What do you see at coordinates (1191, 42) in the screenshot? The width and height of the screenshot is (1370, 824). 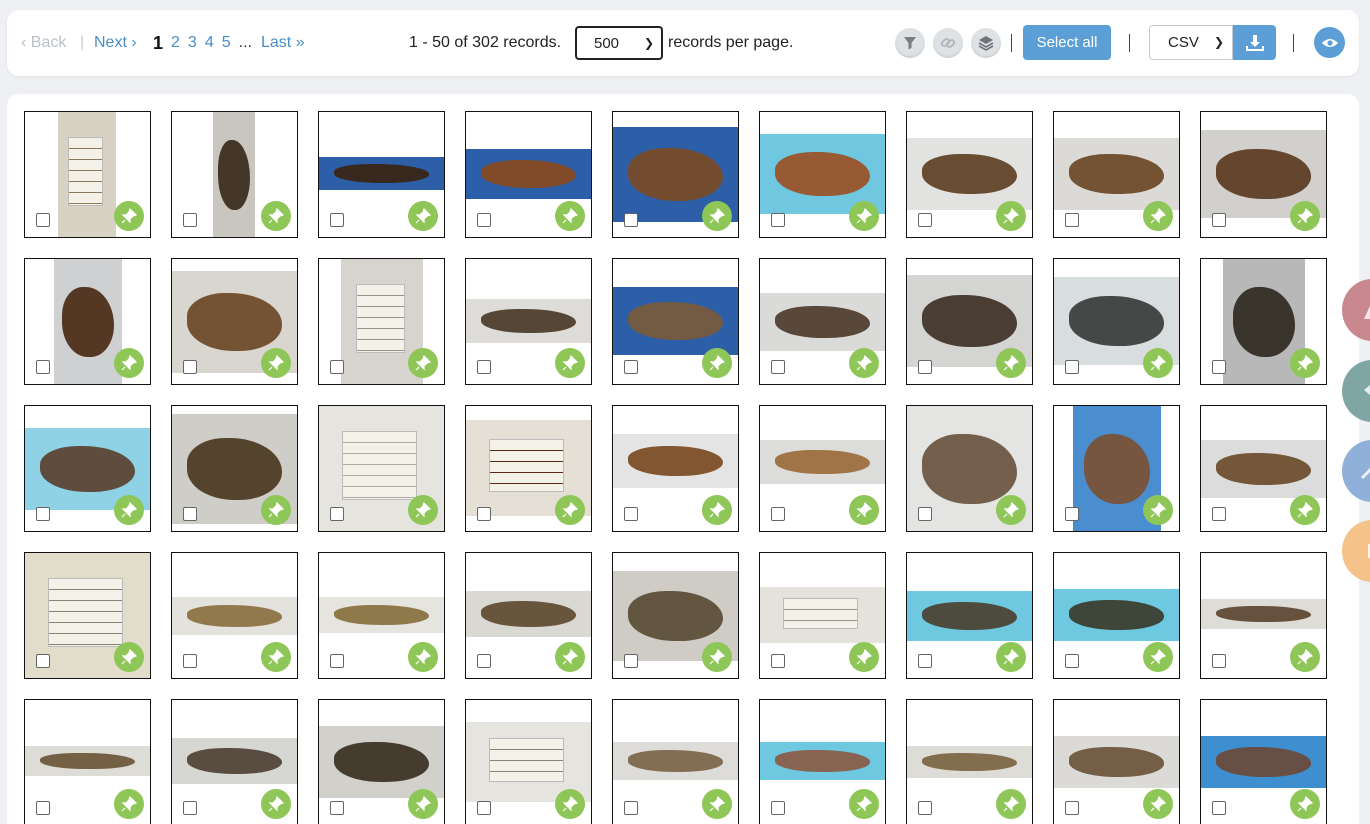 I see `export-format-select: CSV ❯` at bounding box center [1191, 42].